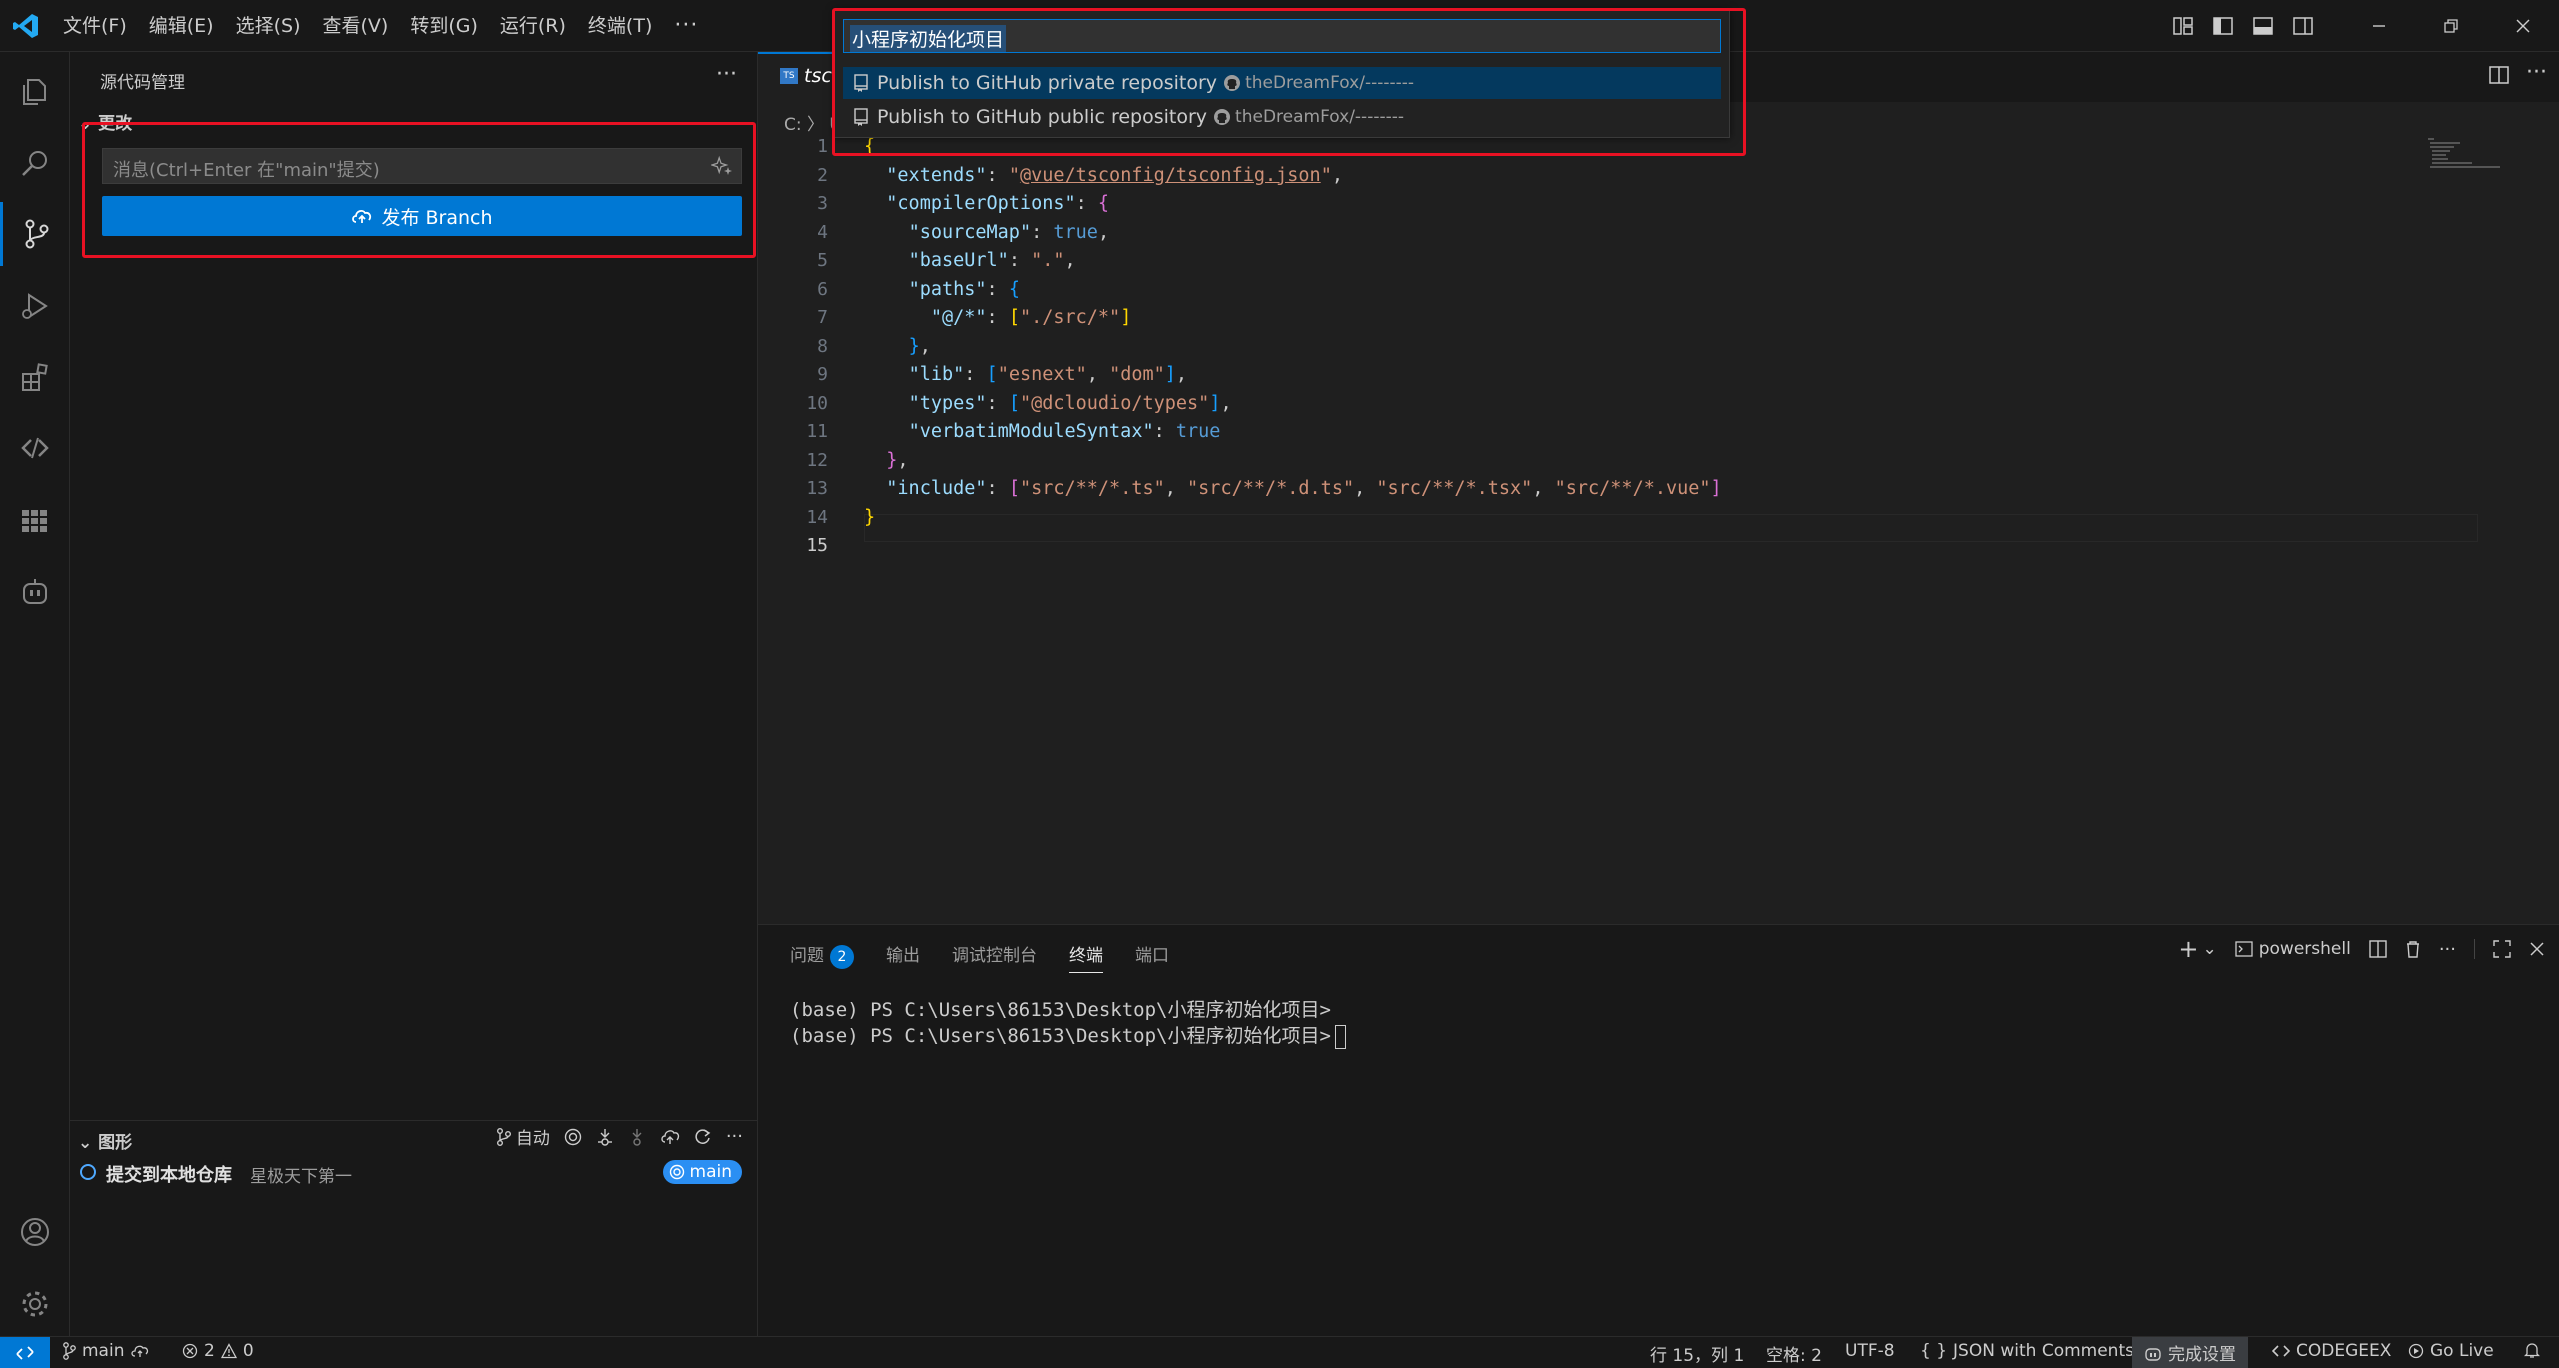 This screenshot has height=1368, width=2559. I want to click on error-icon, so click(190, 1351).